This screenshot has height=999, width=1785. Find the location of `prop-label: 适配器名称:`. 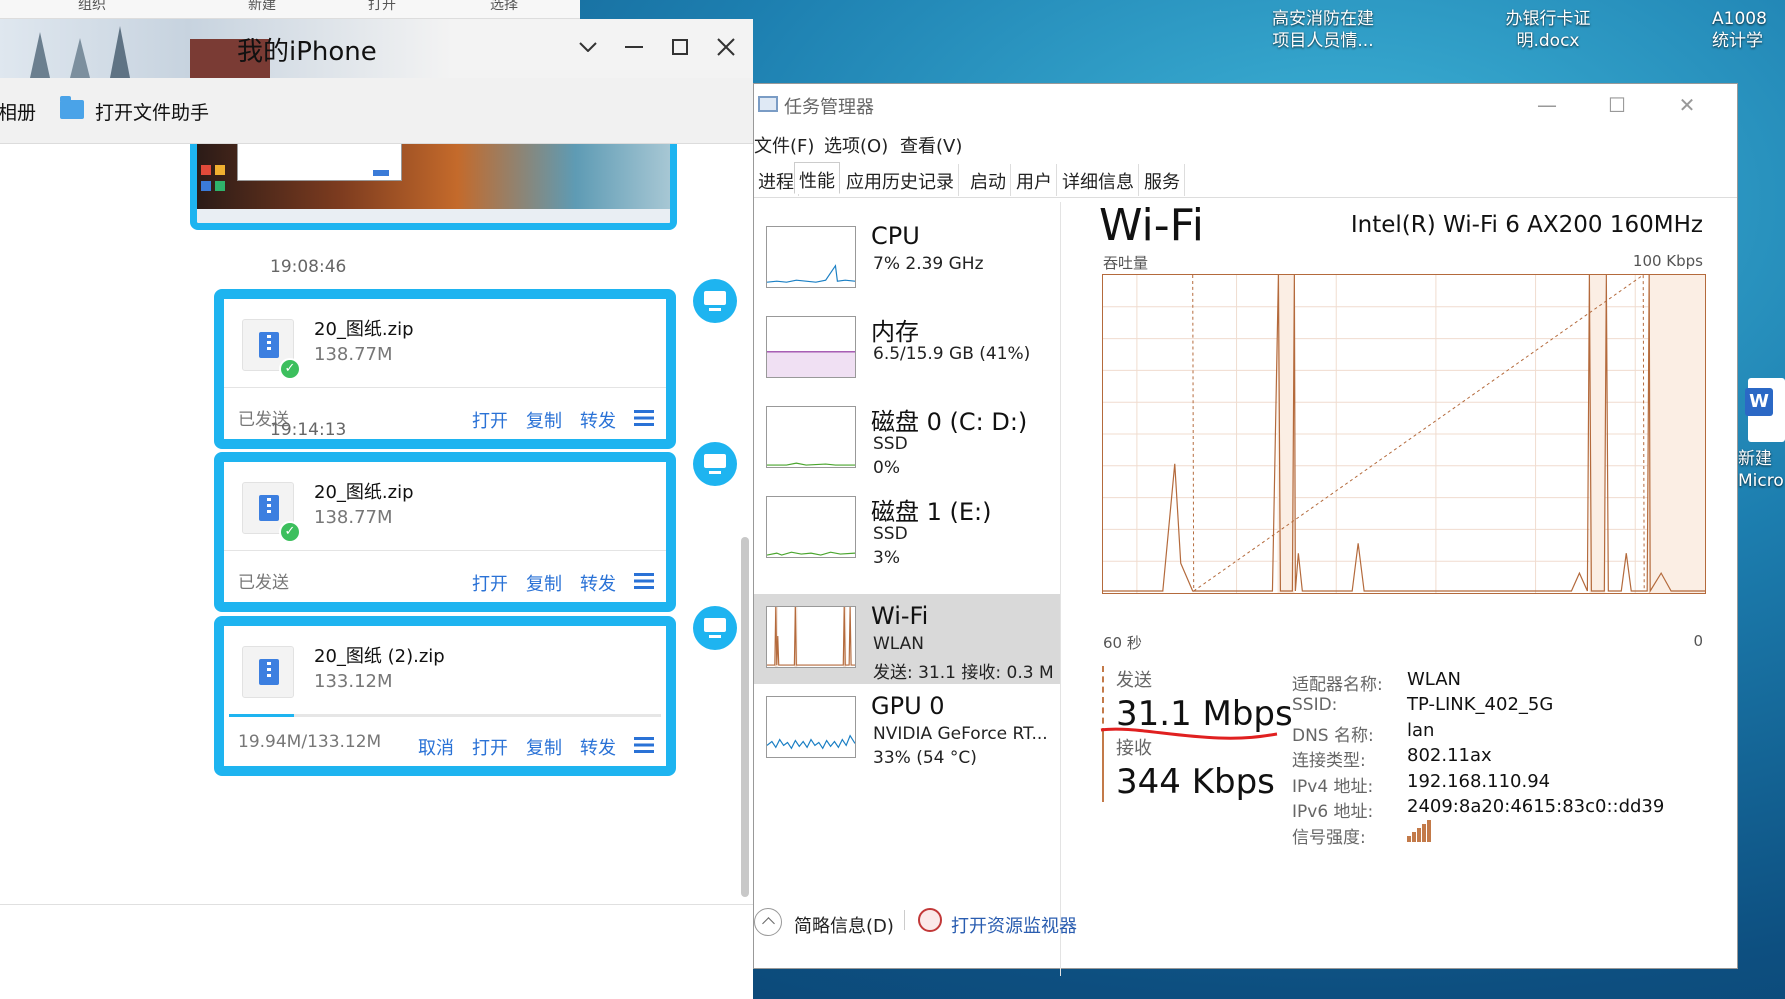

prop-label: 适配器名称: is located at coordinates (1337, 685).